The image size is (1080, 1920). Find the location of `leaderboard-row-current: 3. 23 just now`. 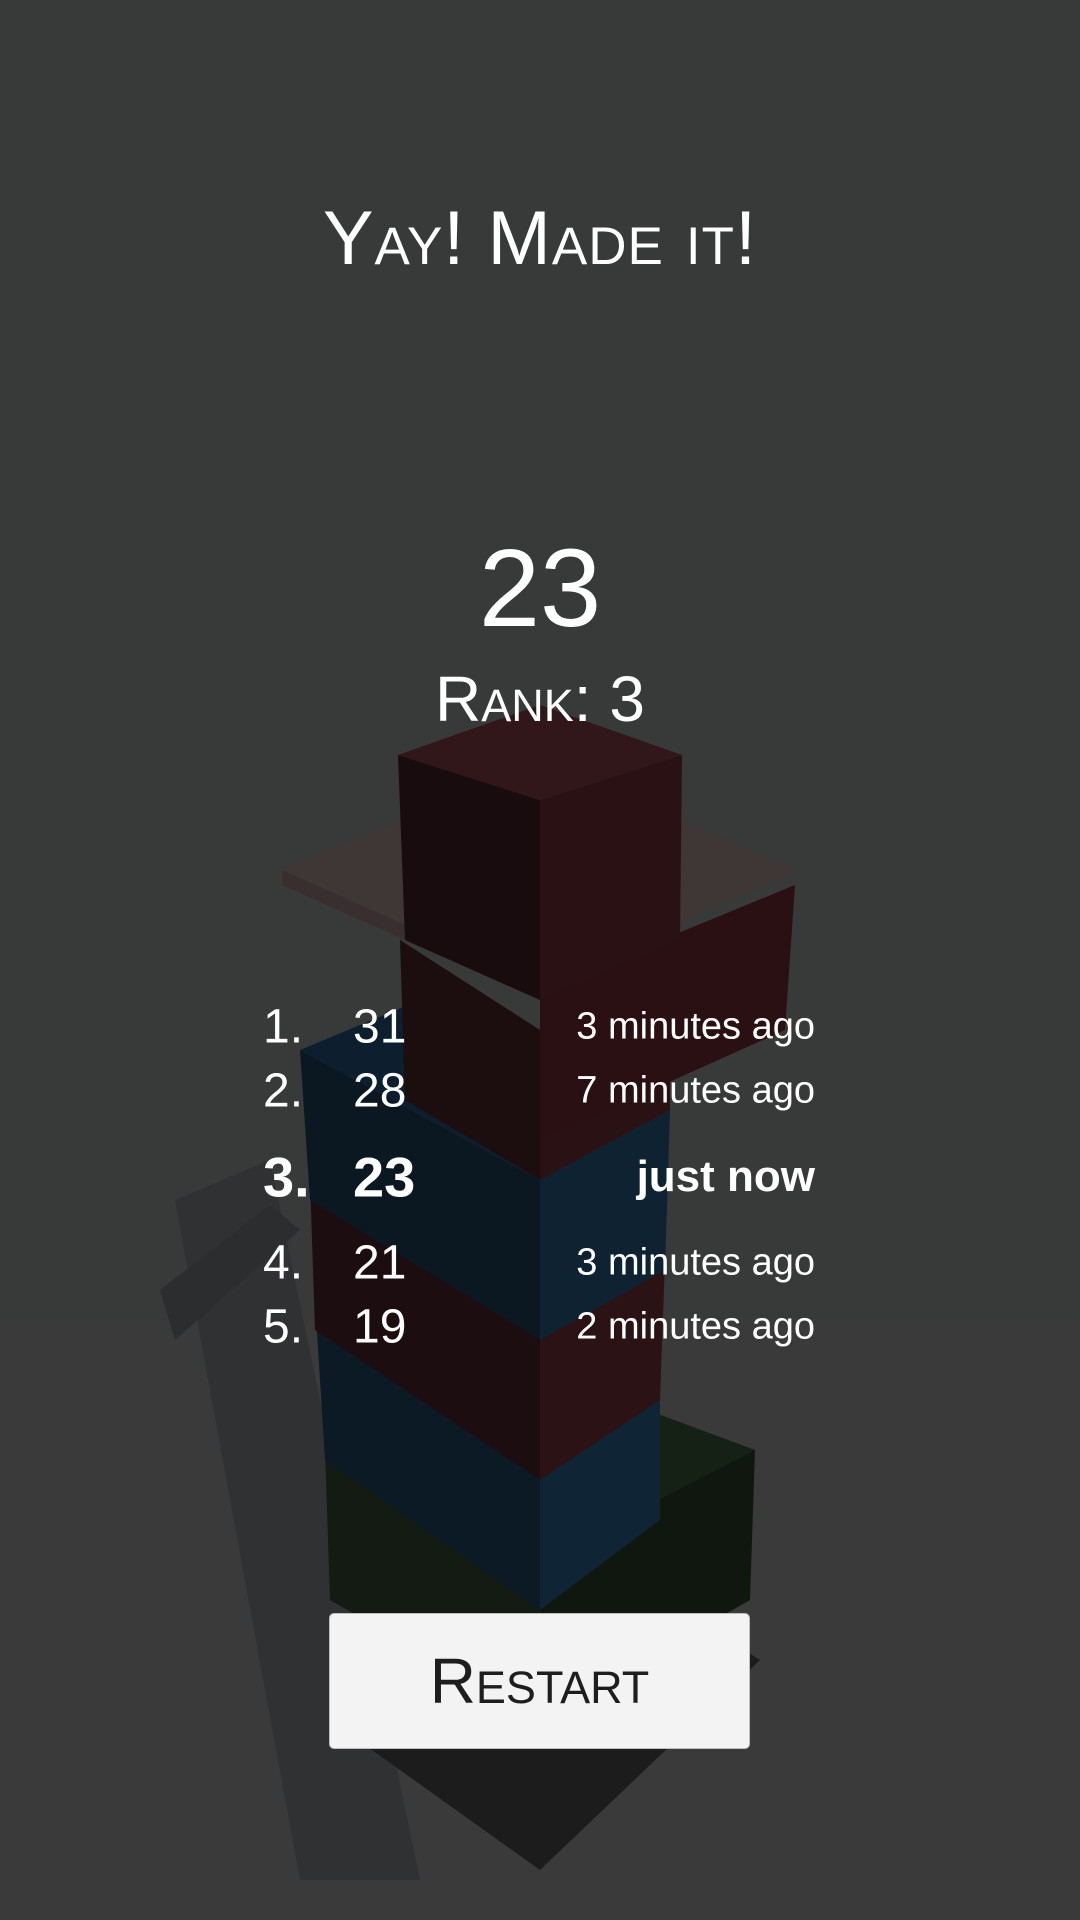

leaderboard-row-current: 3. 23 just now is located at coordinates (539, 1177).